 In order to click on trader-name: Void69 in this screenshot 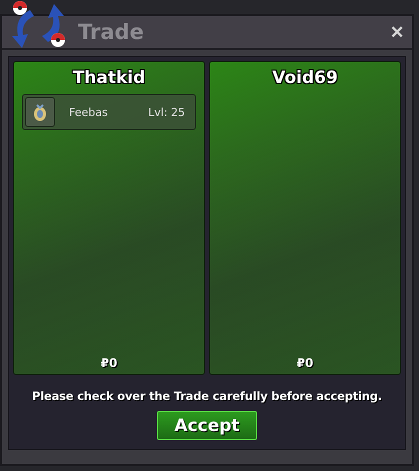, I will do `click(305, 78)`.